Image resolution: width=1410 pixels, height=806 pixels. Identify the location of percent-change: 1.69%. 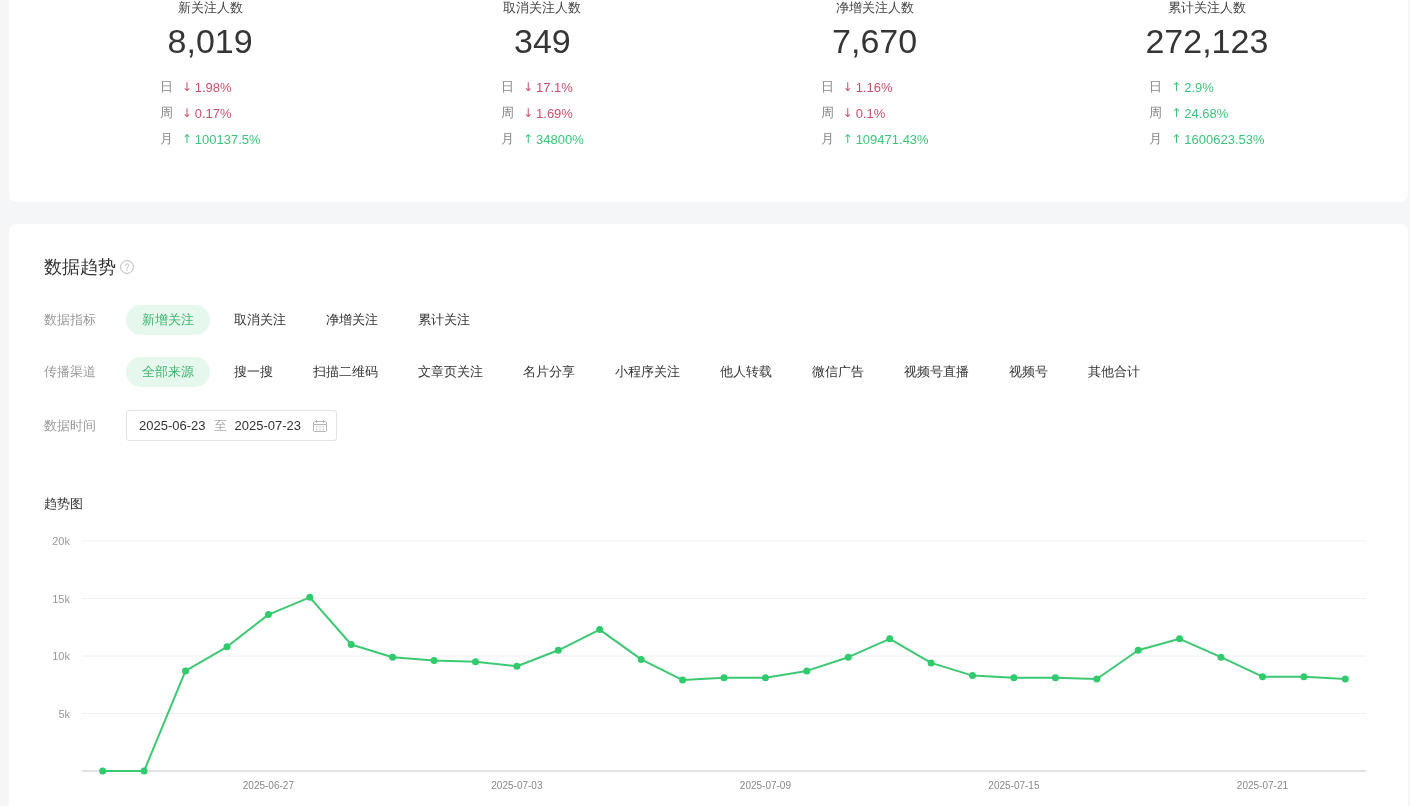
(554, 113).